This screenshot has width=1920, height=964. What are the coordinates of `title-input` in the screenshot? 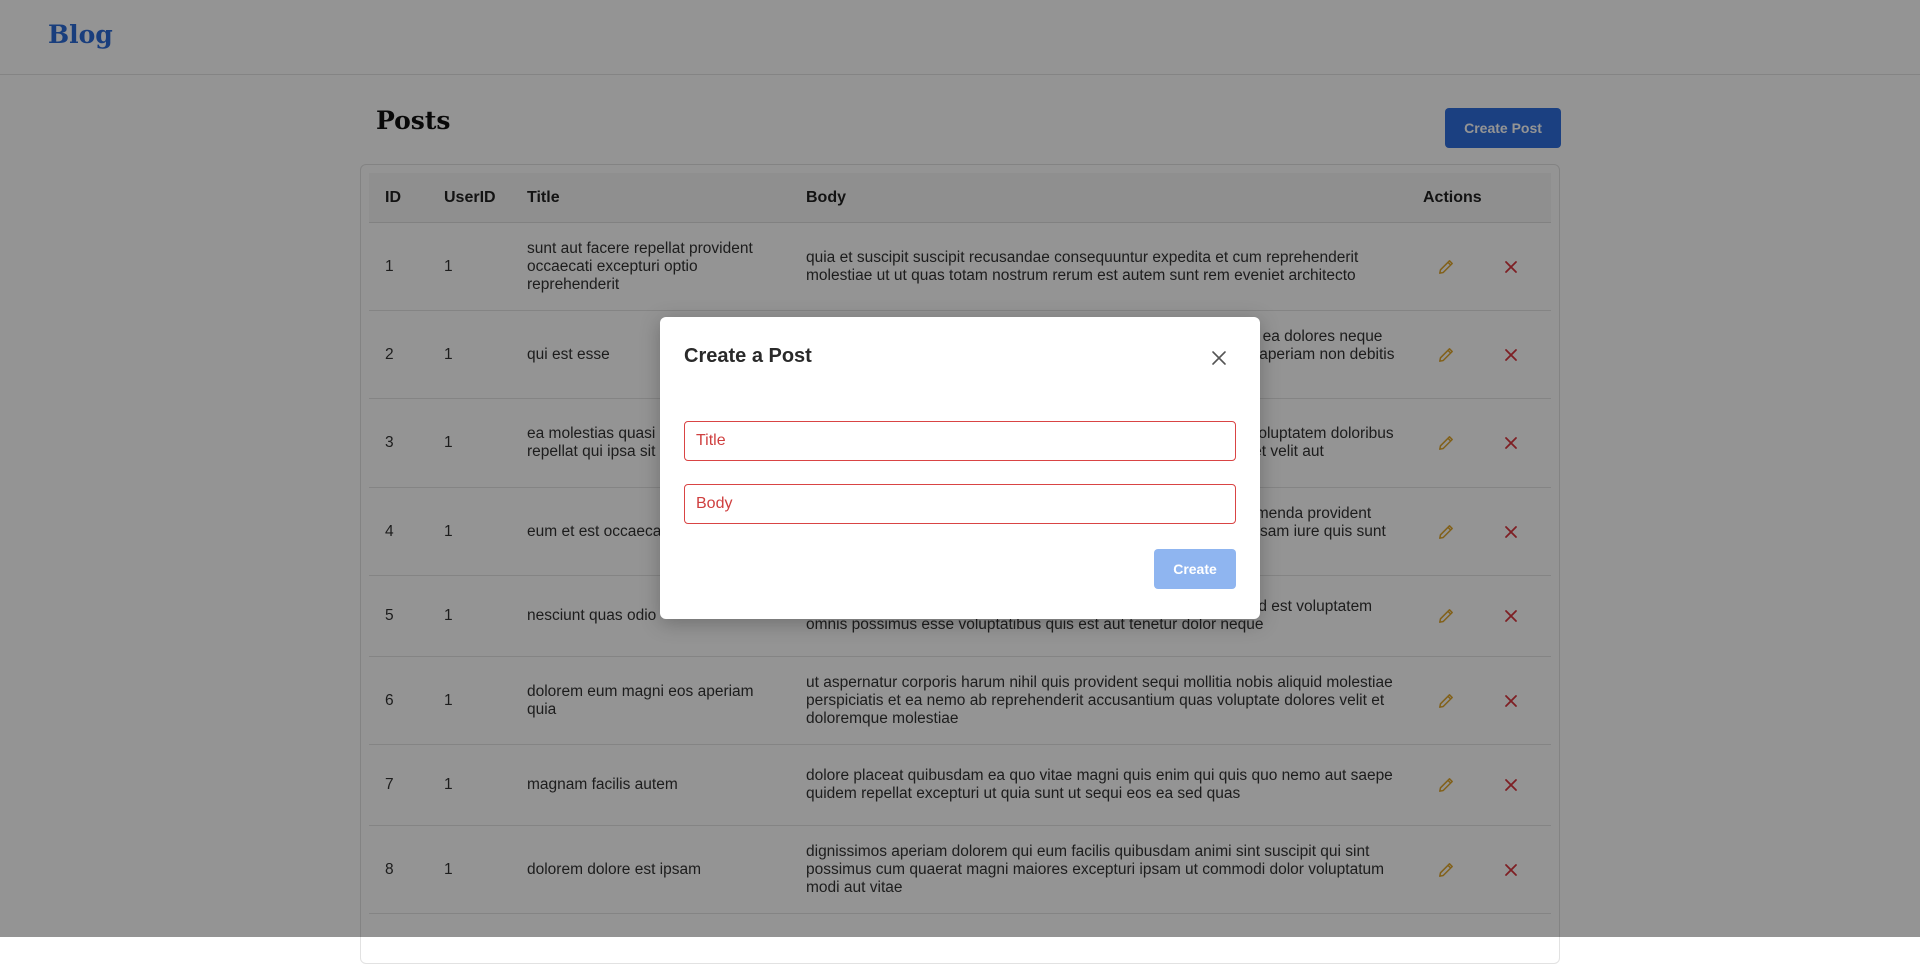 It's located at (960, 441).